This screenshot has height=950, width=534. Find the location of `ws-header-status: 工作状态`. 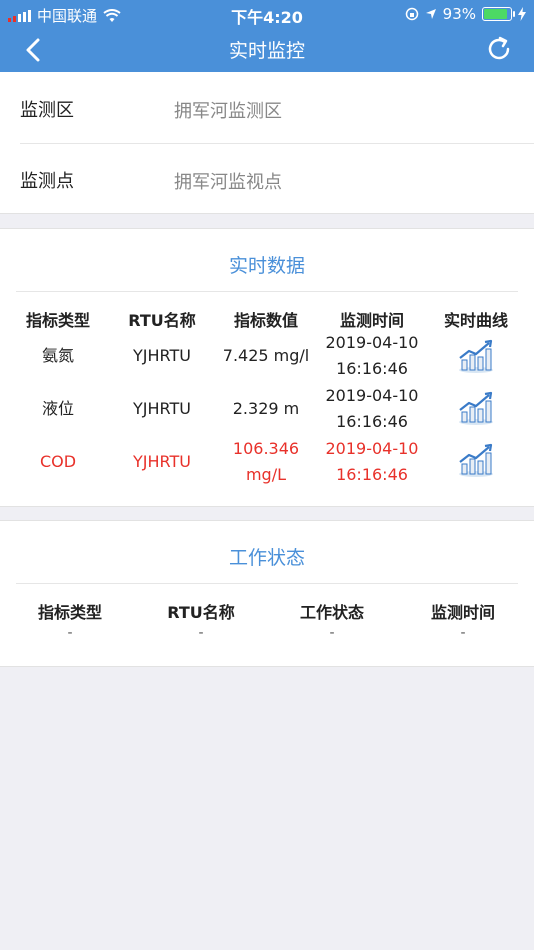

ws-header-status: 工作状态 is located at coordinates (331, 612).